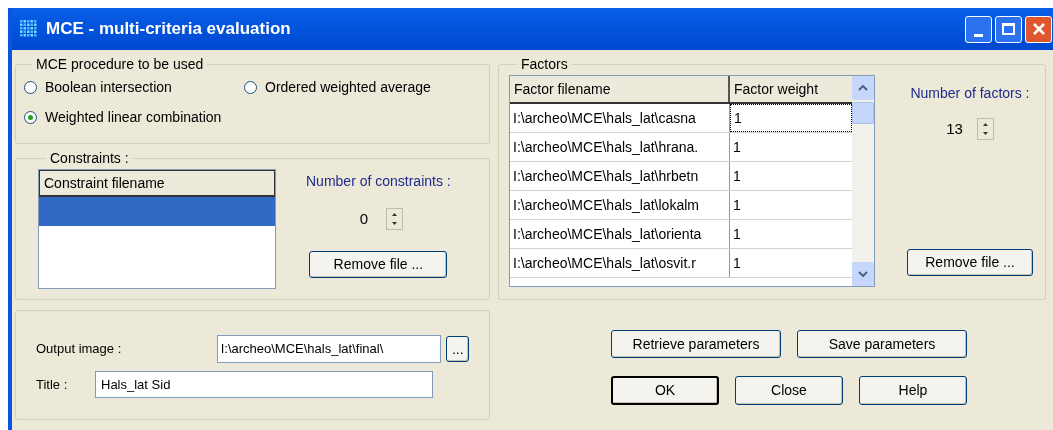 Image resolution: width=1053 pixels, height=430 pixels. Describe the element at coordinates (863, 113) in the screenshot. I see `scroll-thumb` at that location.